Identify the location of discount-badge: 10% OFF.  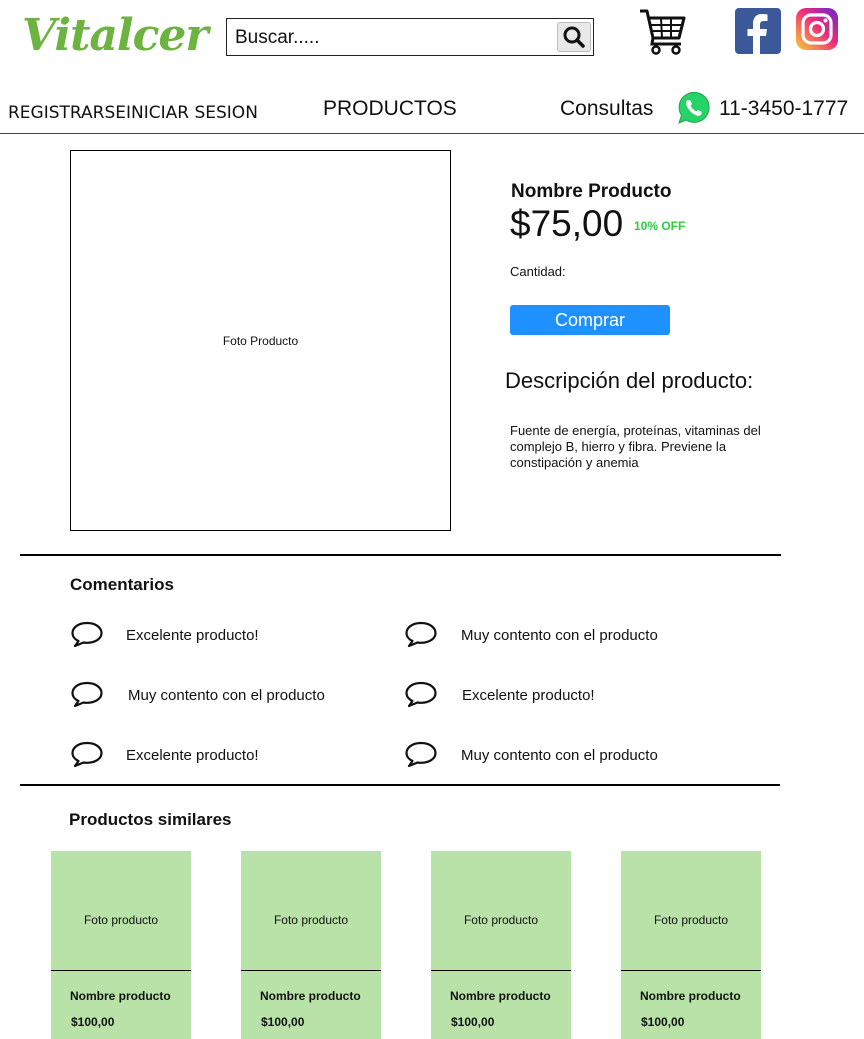
(660, 226).